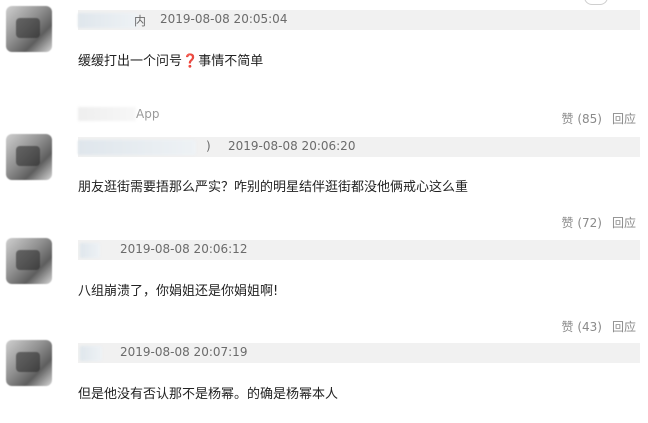 The height and width of the screenshot is (423, 648). Describe the element at coordinates (582, 119) in the screenshot. I see `like-button: 赞 (85)` at that location.